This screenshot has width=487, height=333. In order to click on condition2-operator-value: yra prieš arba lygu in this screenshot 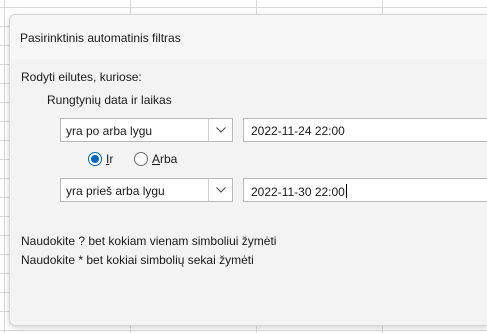, I will do `click(115, 191)`.